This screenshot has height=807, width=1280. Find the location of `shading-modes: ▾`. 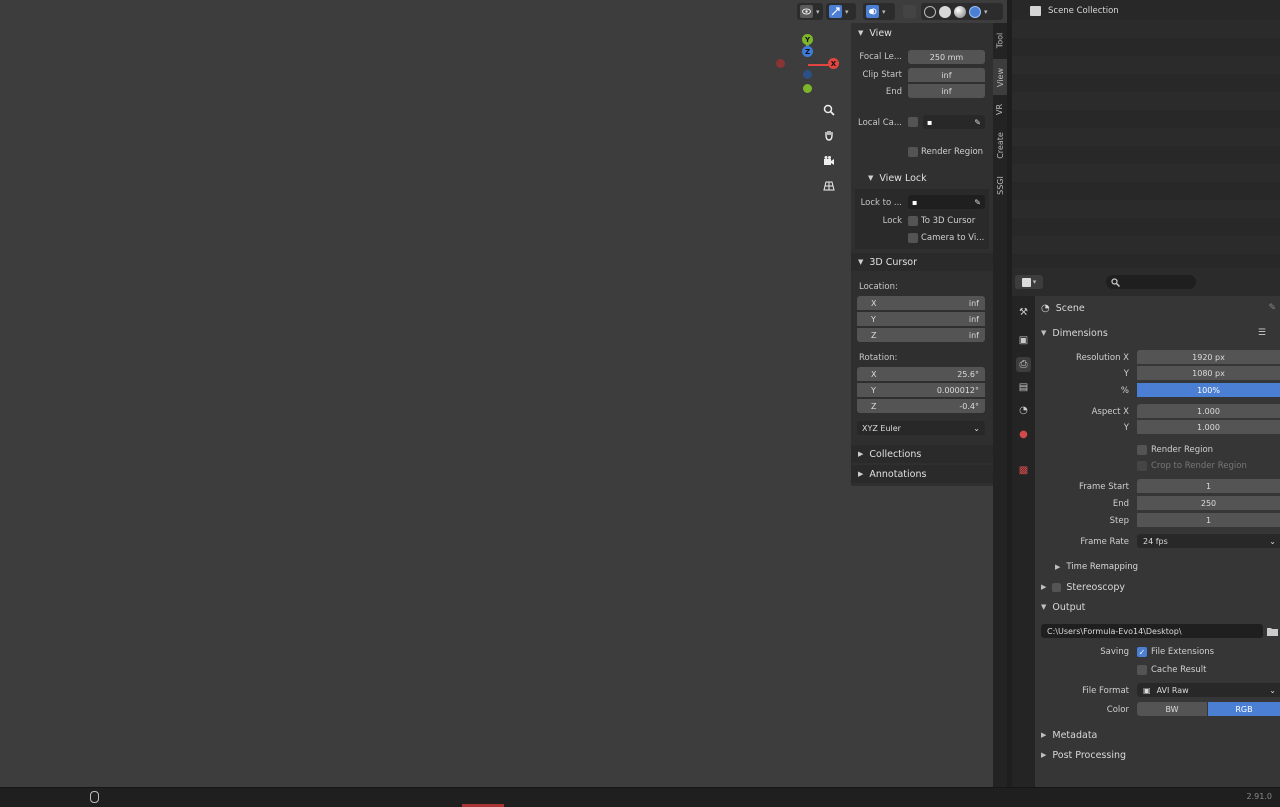

shading-modes: ▾ is located at coordinates (962, 11).